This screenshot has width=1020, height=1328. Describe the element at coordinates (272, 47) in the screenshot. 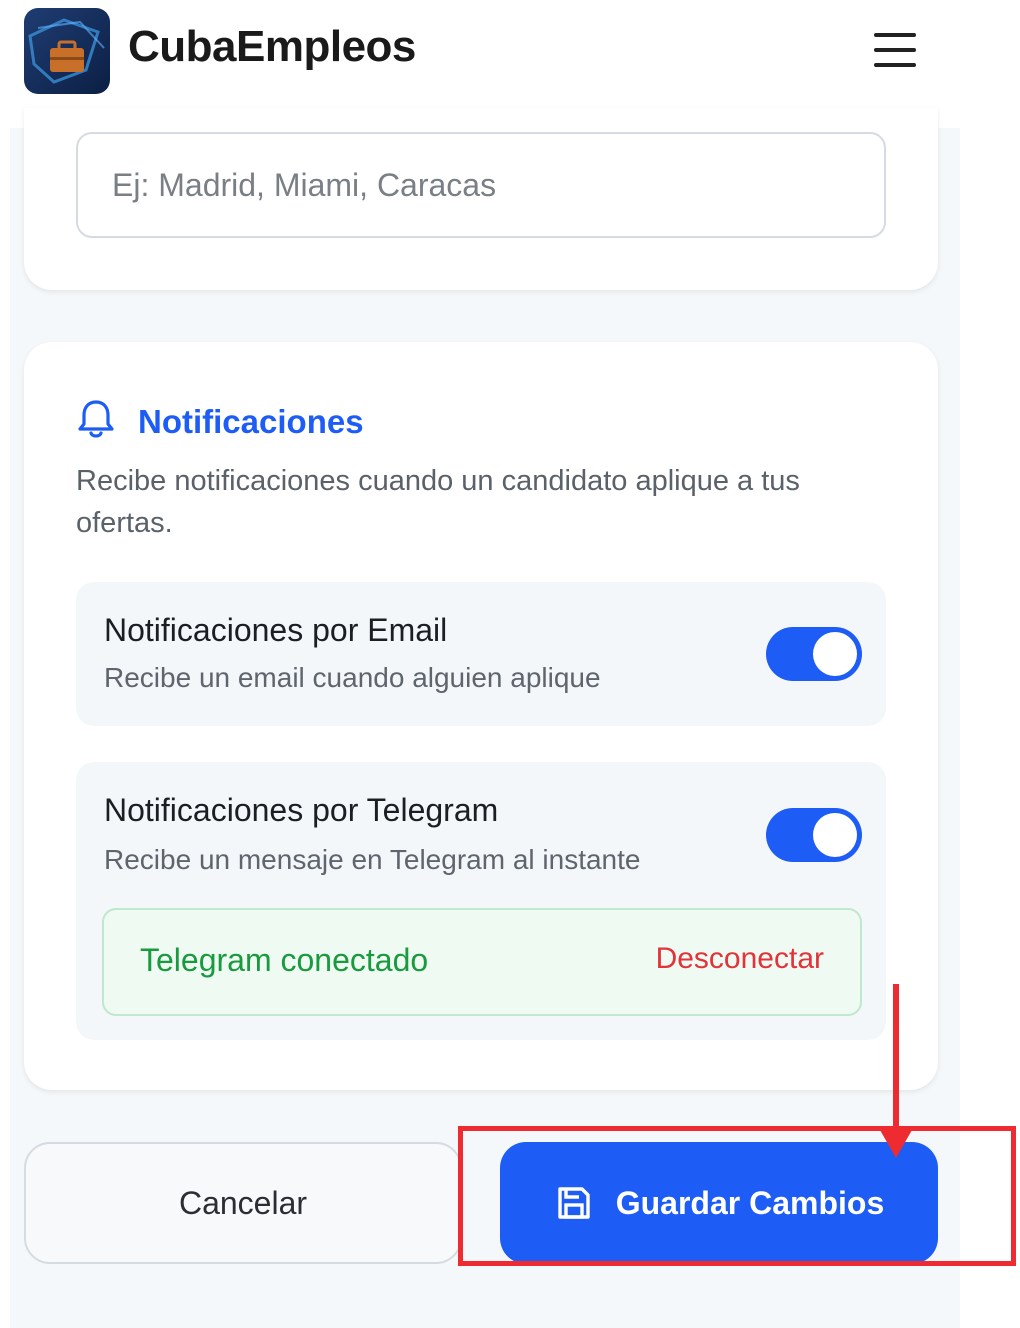

I see `brand-name: CubaEmpleos` at that location.